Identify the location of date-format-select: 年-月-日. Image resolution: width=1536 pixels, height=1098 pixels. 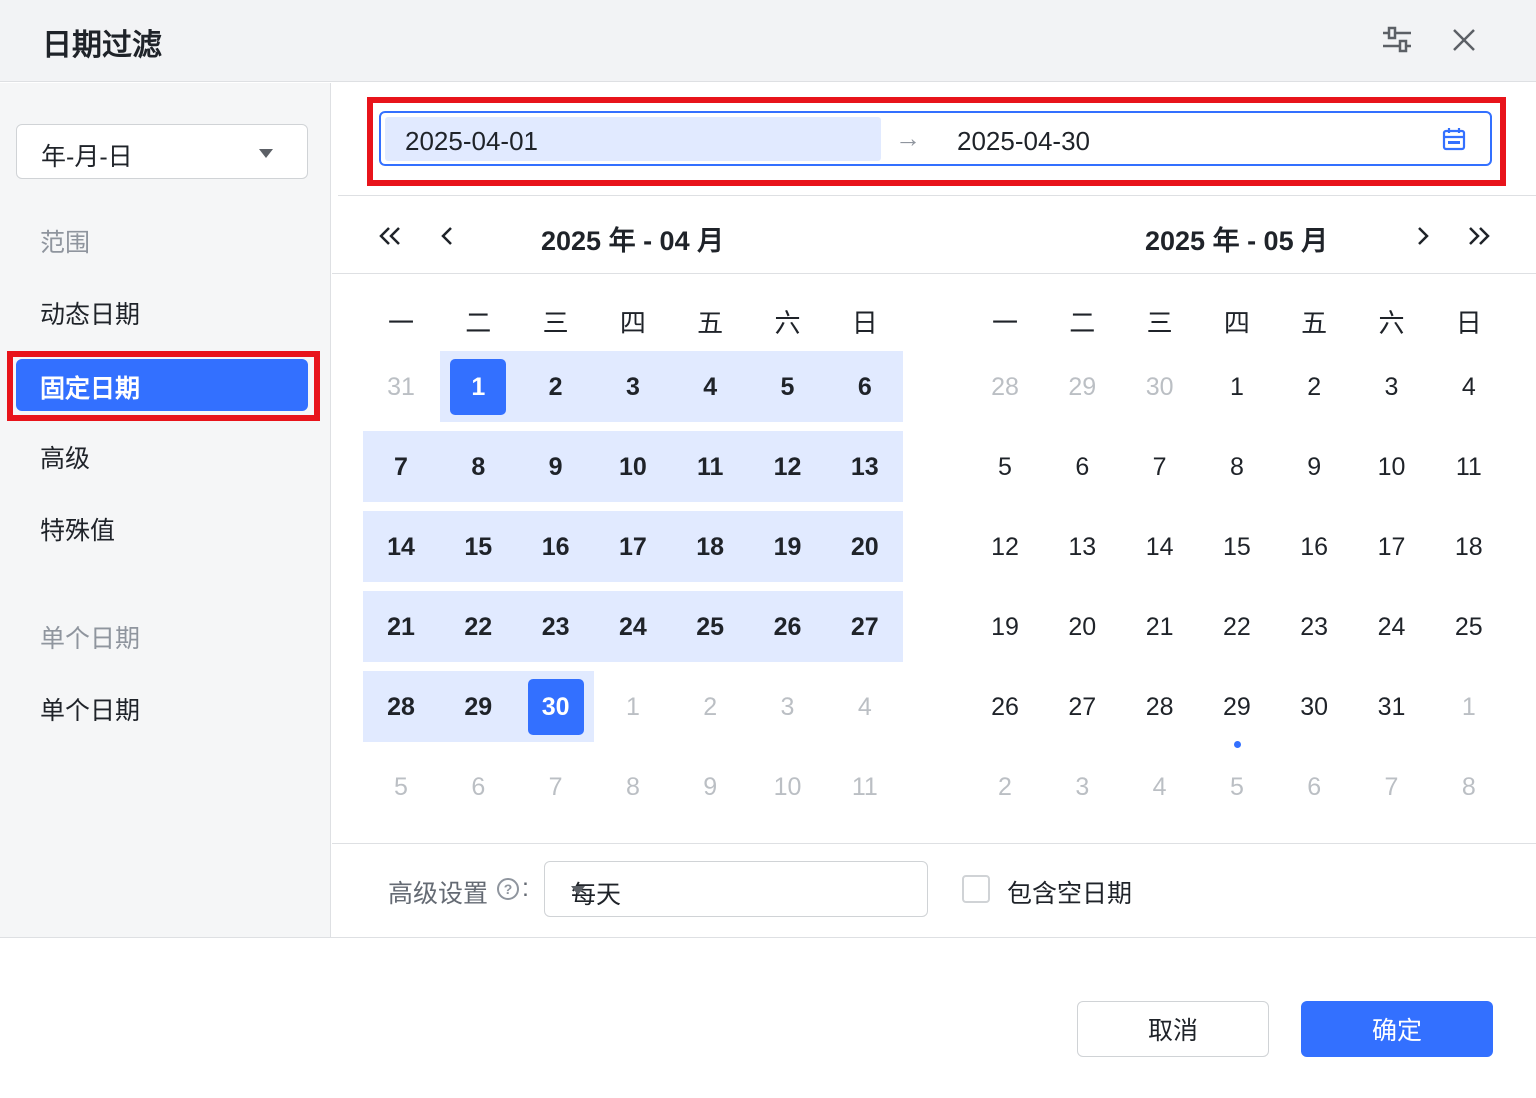
(162, 151).